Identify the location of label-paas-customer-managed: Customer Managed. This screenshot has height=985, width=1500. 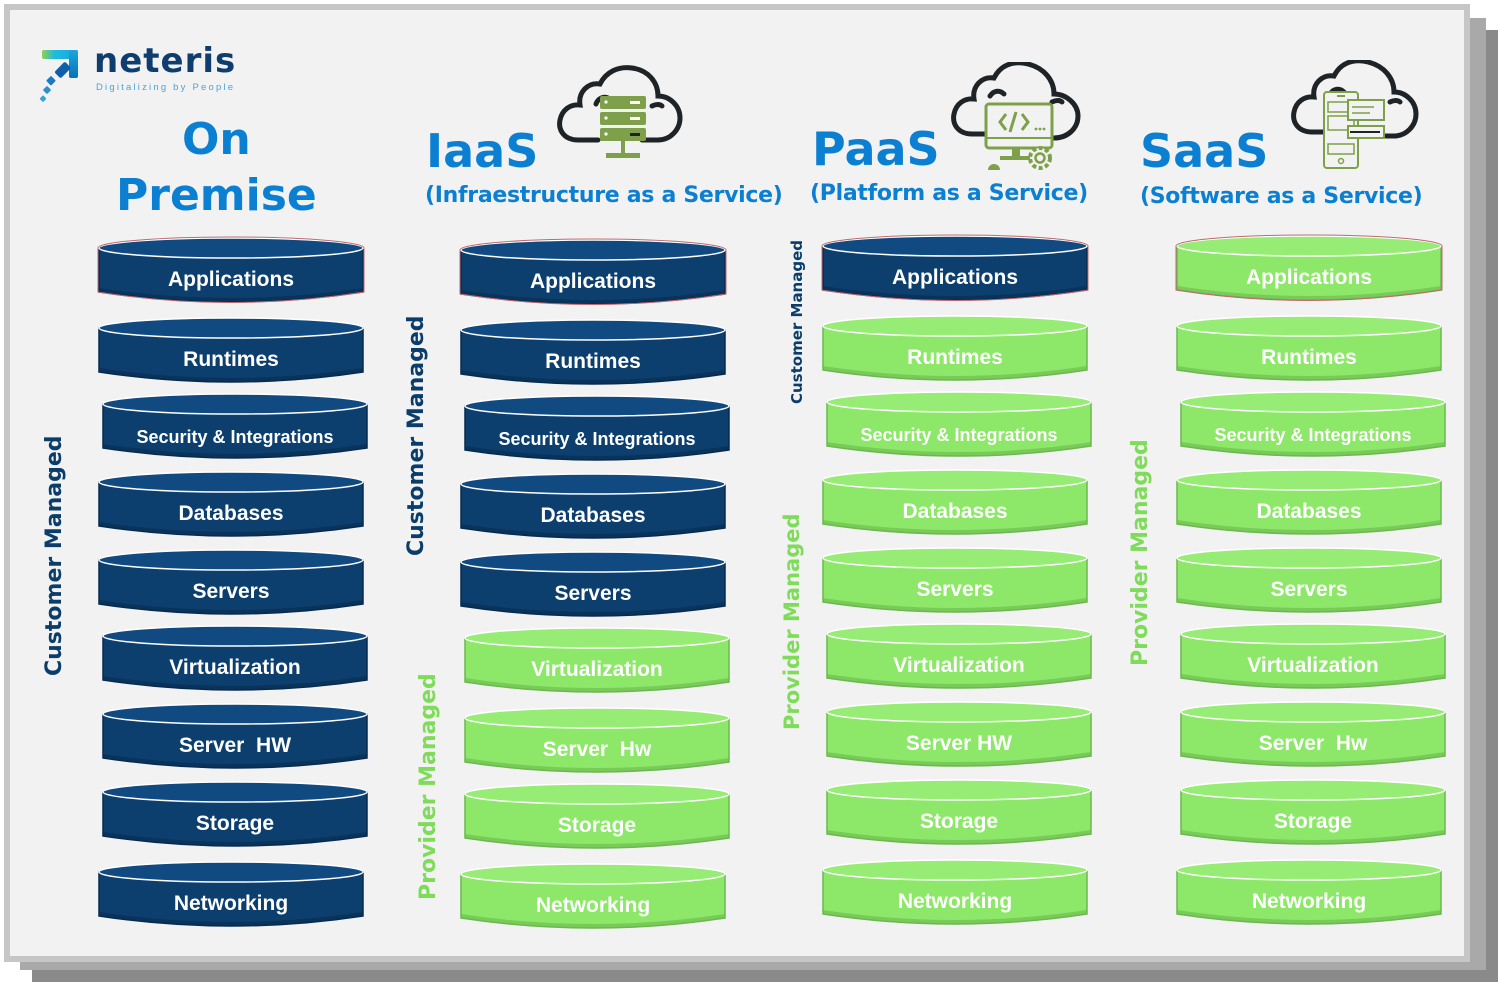
(797, 321).